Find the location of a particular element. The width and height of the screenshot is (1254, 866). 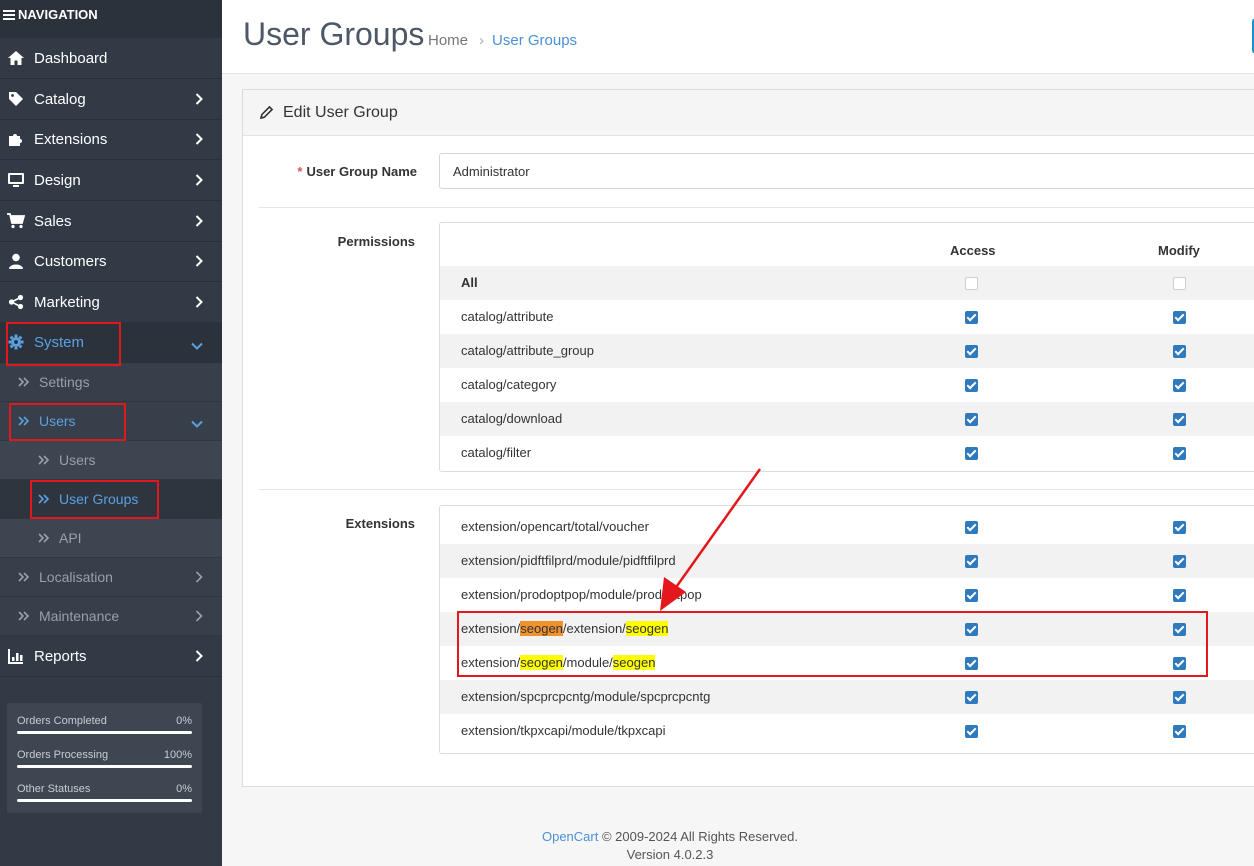

sidebar-subitem-api: API is located at coordinates (111, 538).